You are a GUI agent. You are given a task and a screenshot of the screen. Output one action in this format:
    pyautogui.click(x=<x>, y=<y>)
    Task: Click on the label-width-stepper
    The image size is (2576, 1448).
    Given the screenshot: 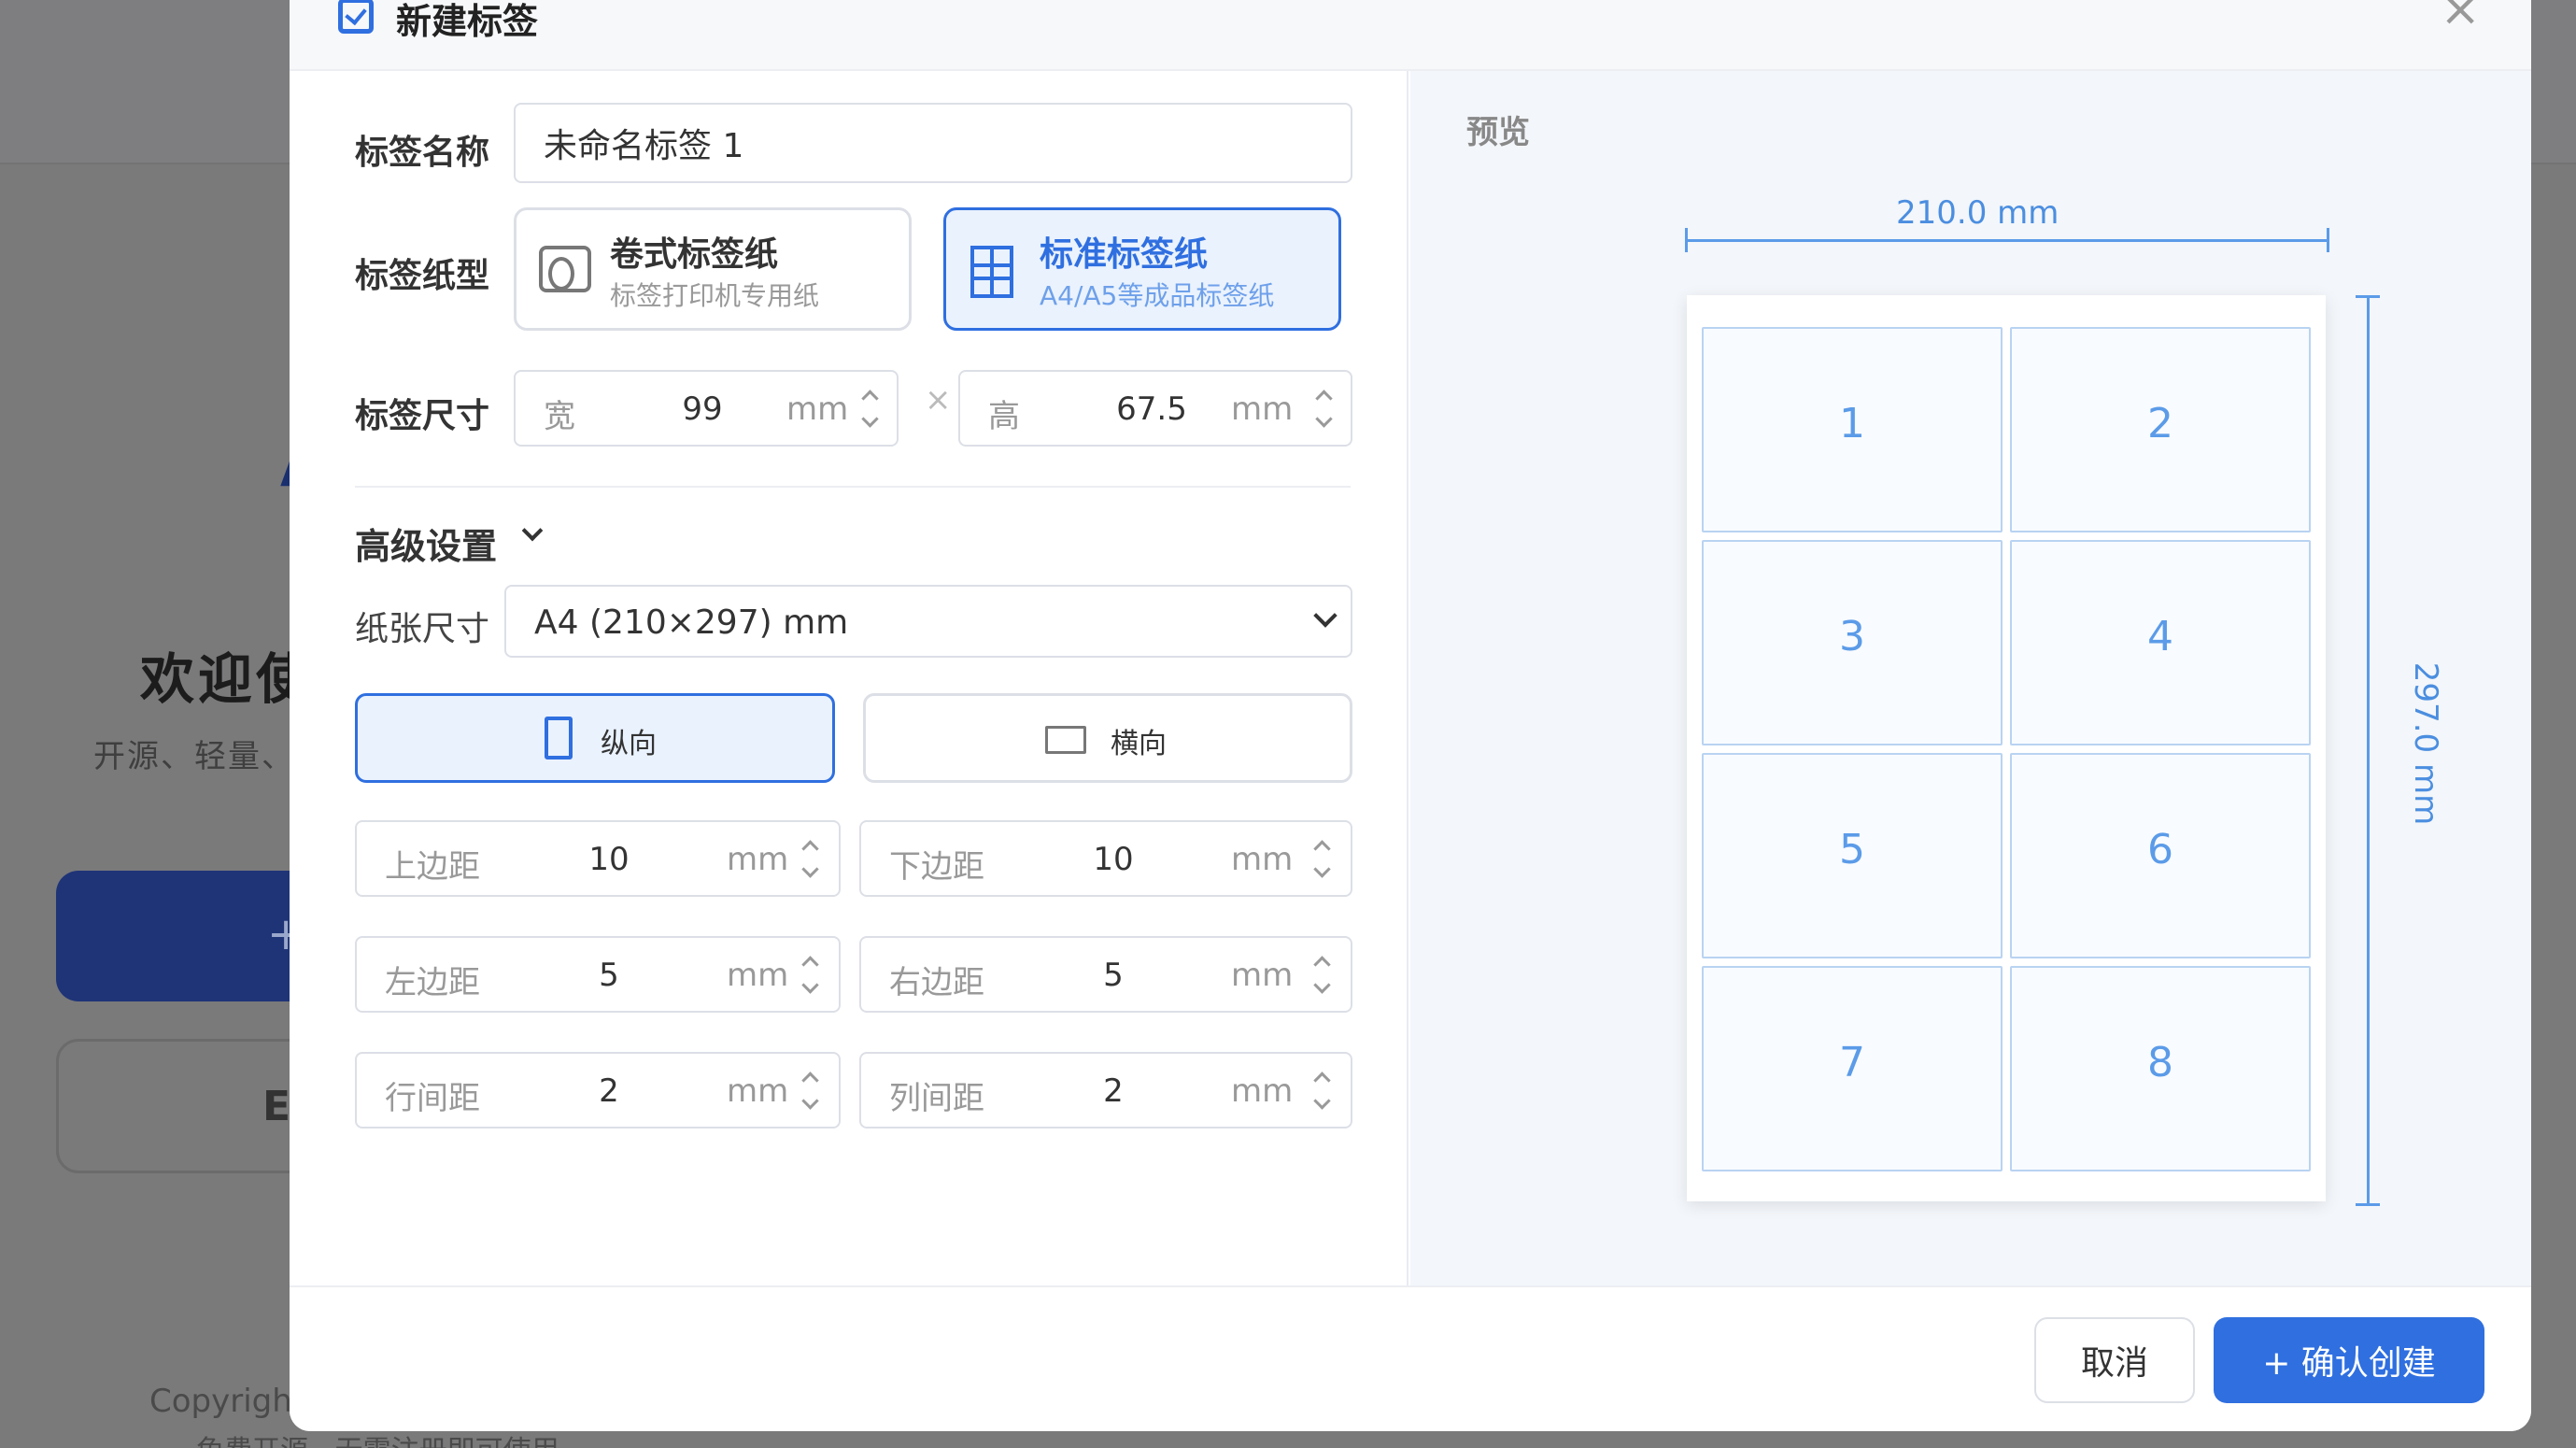 What is the action you would take?
    pyautogui.click(x=869, y=409)
    